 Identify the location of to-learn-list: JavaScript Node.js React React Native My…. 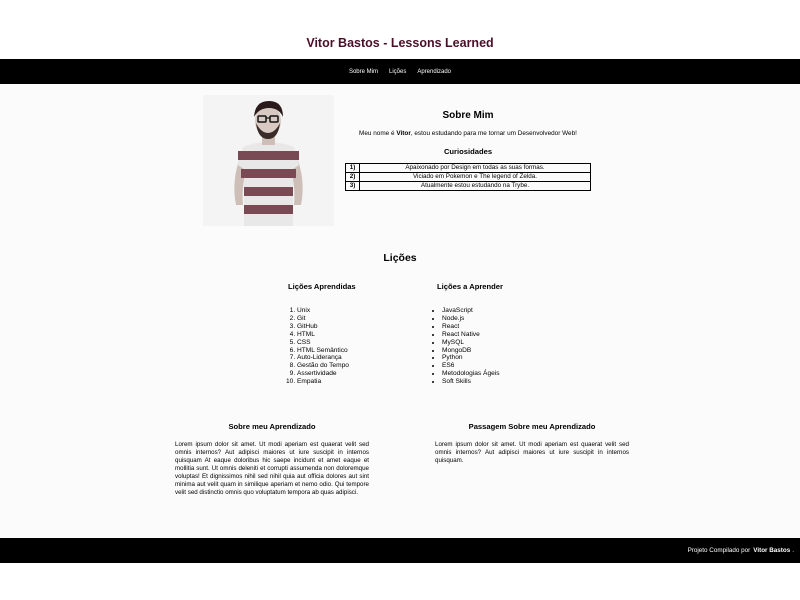
(471, 346).